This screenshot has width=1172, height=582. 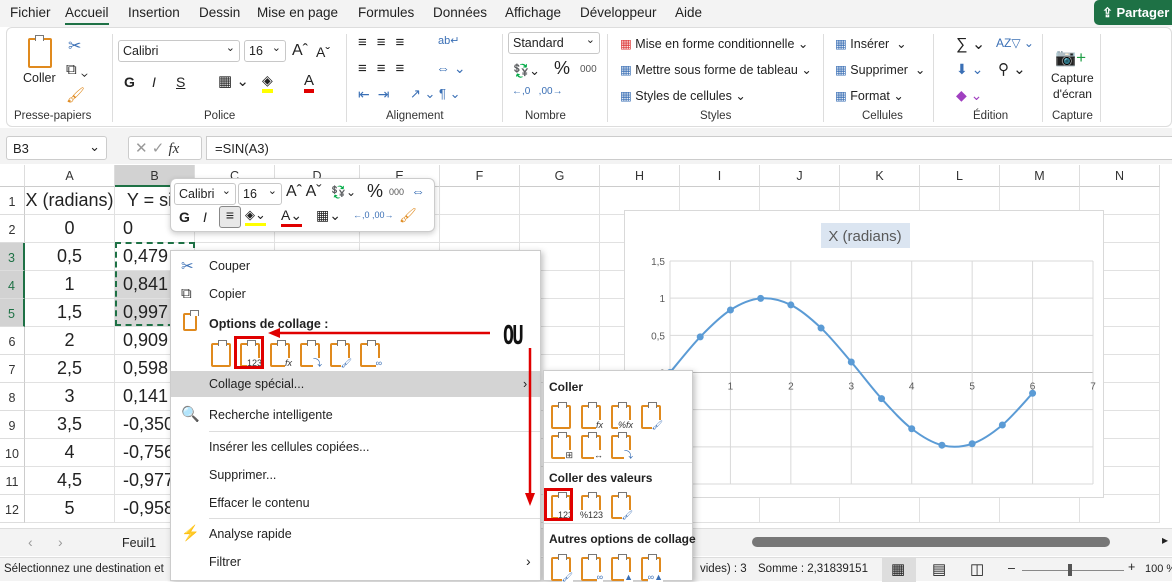 I want to click on cell-A2: 0, so click(x=70, y=229).